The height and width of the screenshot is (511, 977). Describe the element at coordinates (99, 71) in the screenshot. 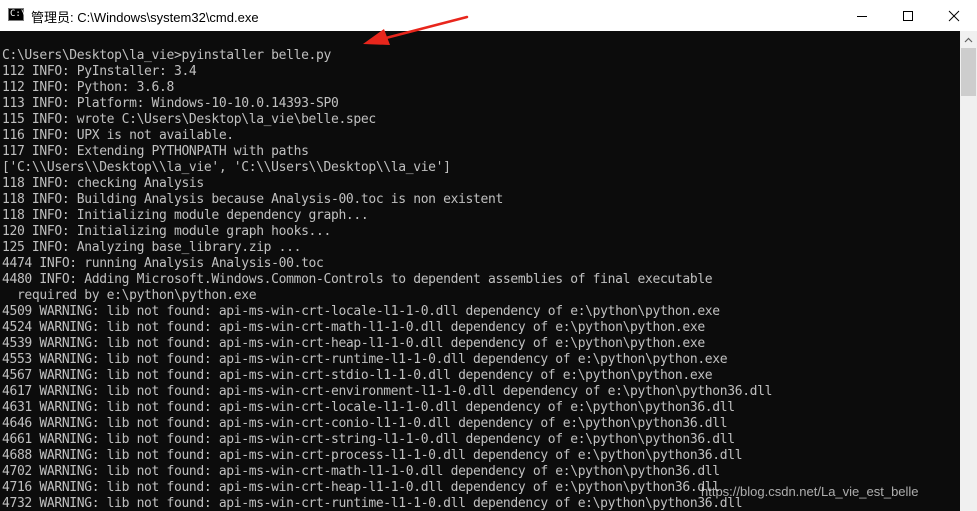

I see `console-line: 112 INFO: PyInstaller: 3.4` at that location.